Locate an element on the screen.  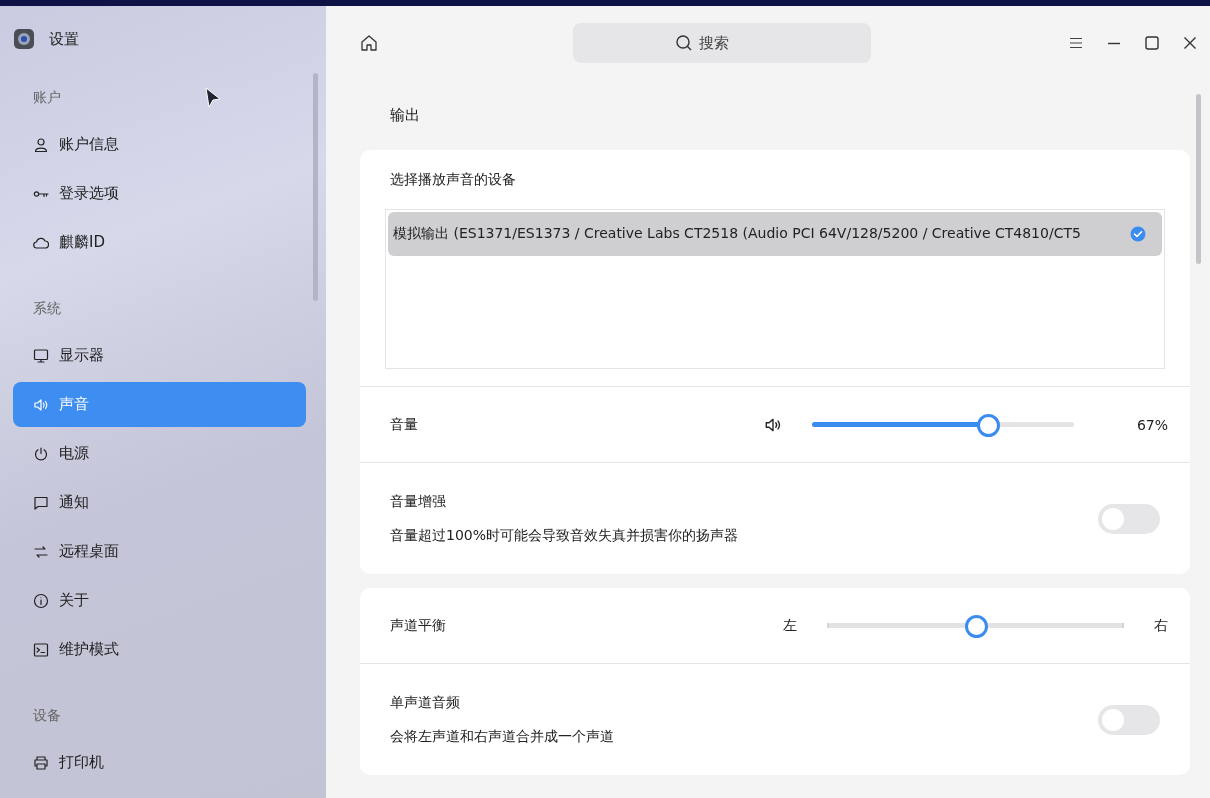
section-title: 输出 is located at coordinates (405, 115).